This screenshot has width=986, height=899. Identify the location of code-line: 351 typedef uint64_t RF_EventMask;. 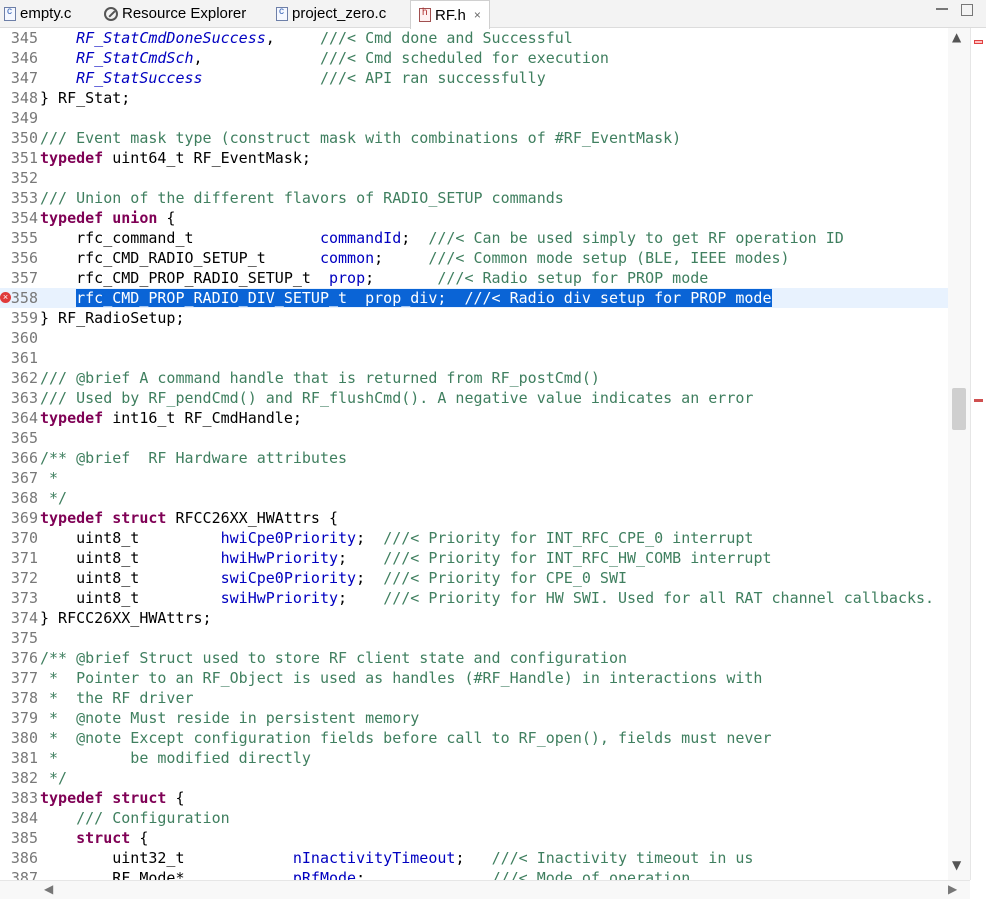
(474, 158).